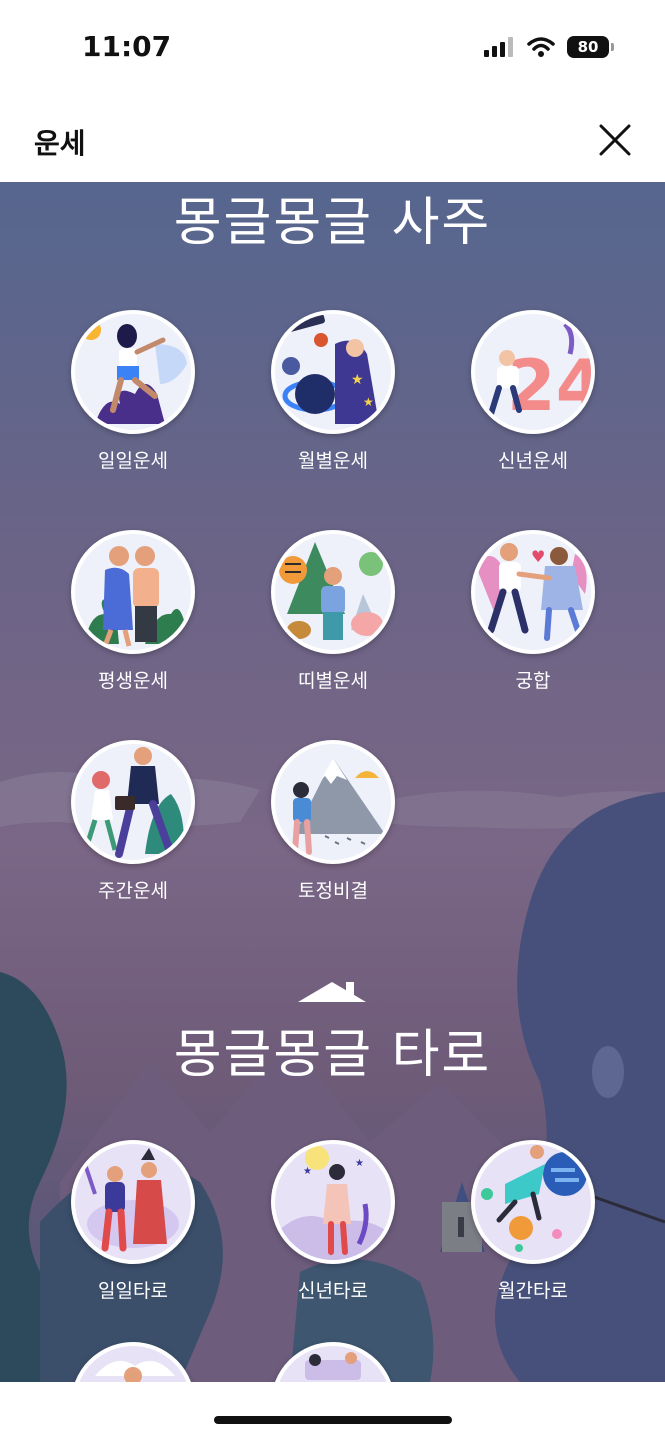 The image size is (665, 1440). What do you see at coordinates (590, 47) in the screenshot?
I see `battery-indicator: 80` at bounding box center [590, 47].